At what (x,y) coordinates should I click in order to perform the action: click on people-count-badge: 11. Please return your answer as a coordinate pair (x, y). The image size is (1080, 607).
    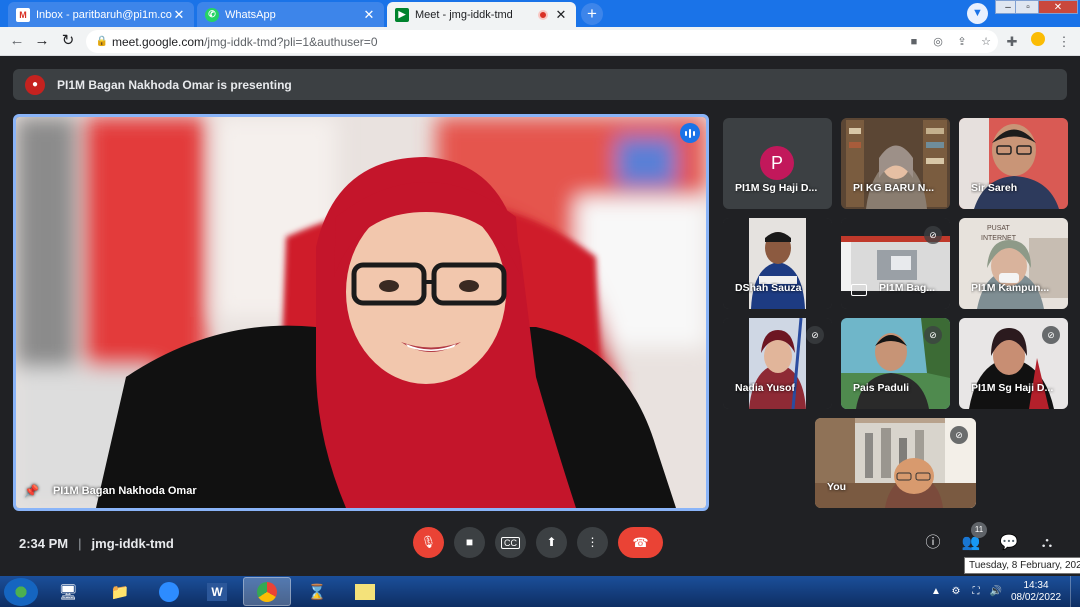
    Looking at the image, I should click on (979, 530).